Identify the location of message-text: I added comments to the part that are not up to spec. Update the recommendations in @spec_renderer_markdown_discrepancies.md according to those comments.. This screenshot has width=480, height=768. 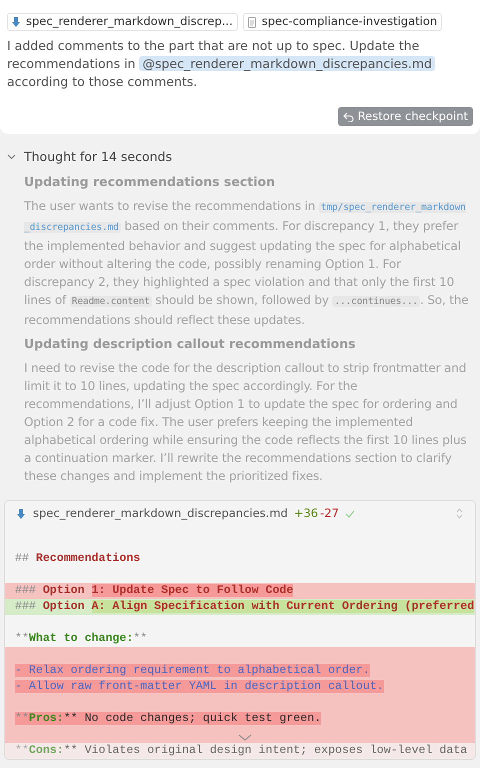
(240, 64).